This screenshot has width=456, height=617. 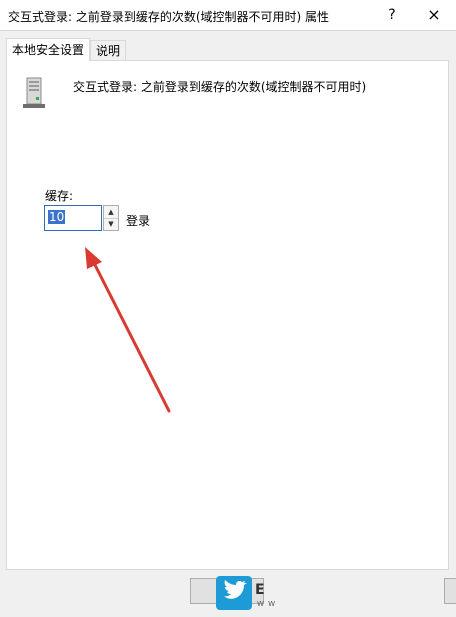 I want to click on bird-icon, so click(x=235, y=589).